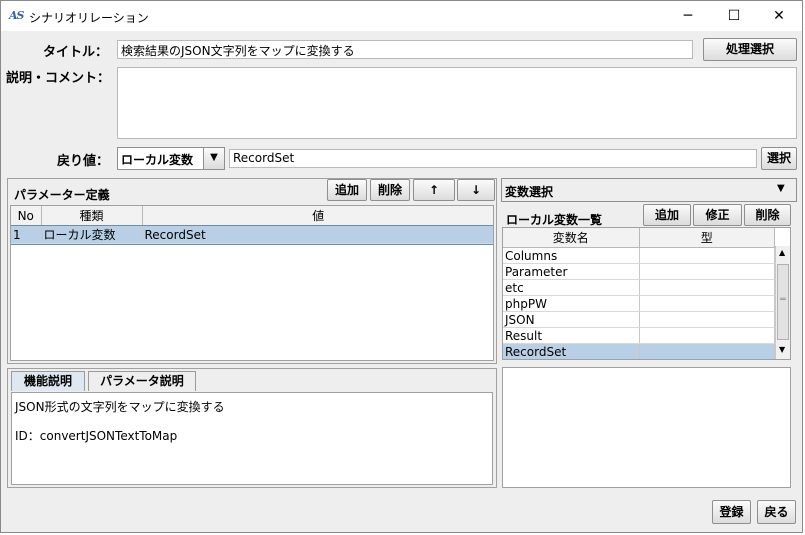  I want to click on param-up-button: ↑, so click(434, 190).